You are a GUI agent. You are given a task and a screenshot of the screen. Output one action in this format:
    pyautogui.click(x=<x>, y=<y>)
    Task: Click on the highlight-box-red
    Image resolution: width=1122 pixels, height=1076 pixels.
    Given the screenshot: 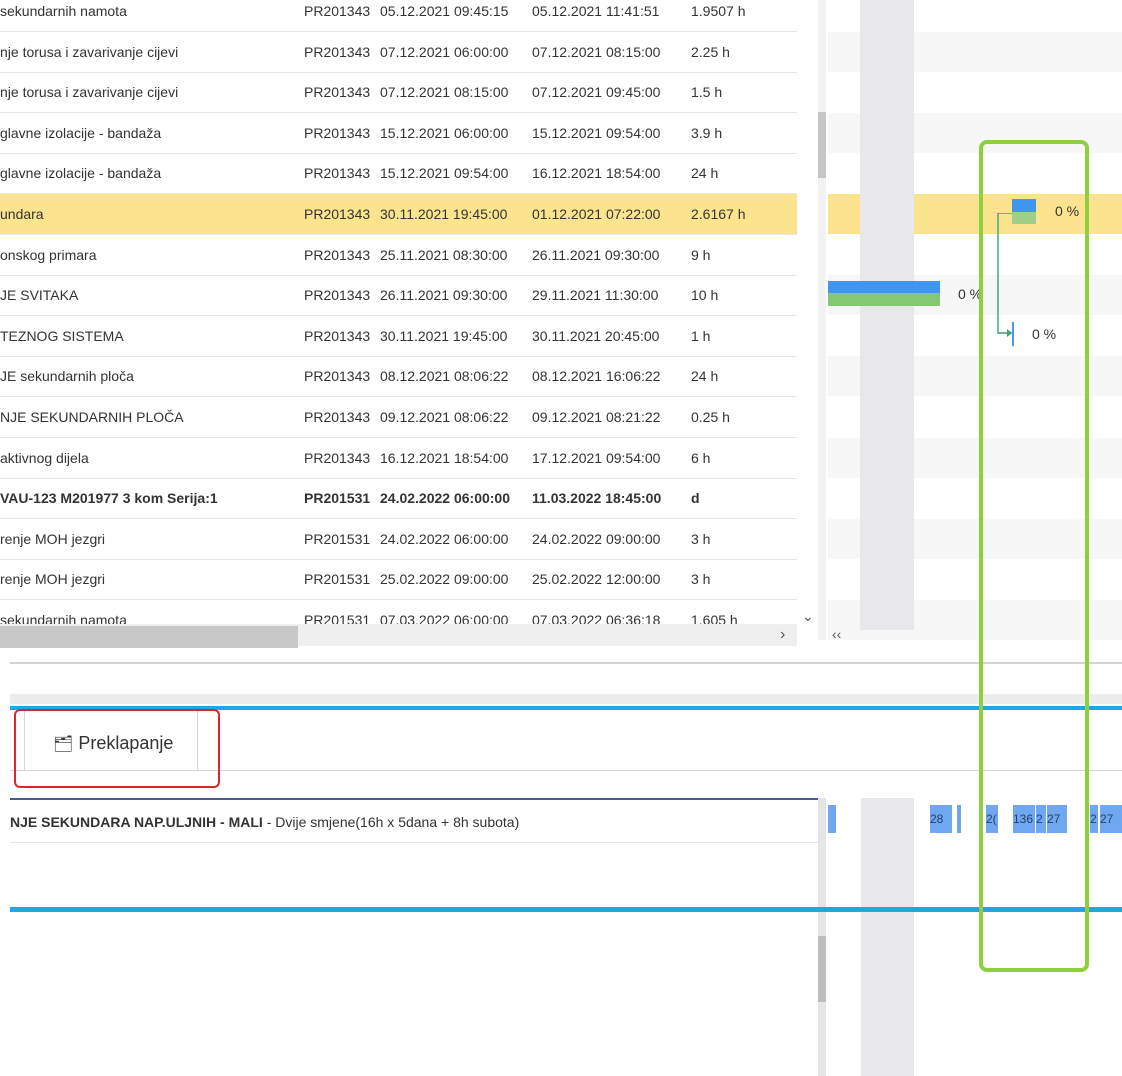 What is the action you would take?
    pyautogui.click(x=117, y=748)
    